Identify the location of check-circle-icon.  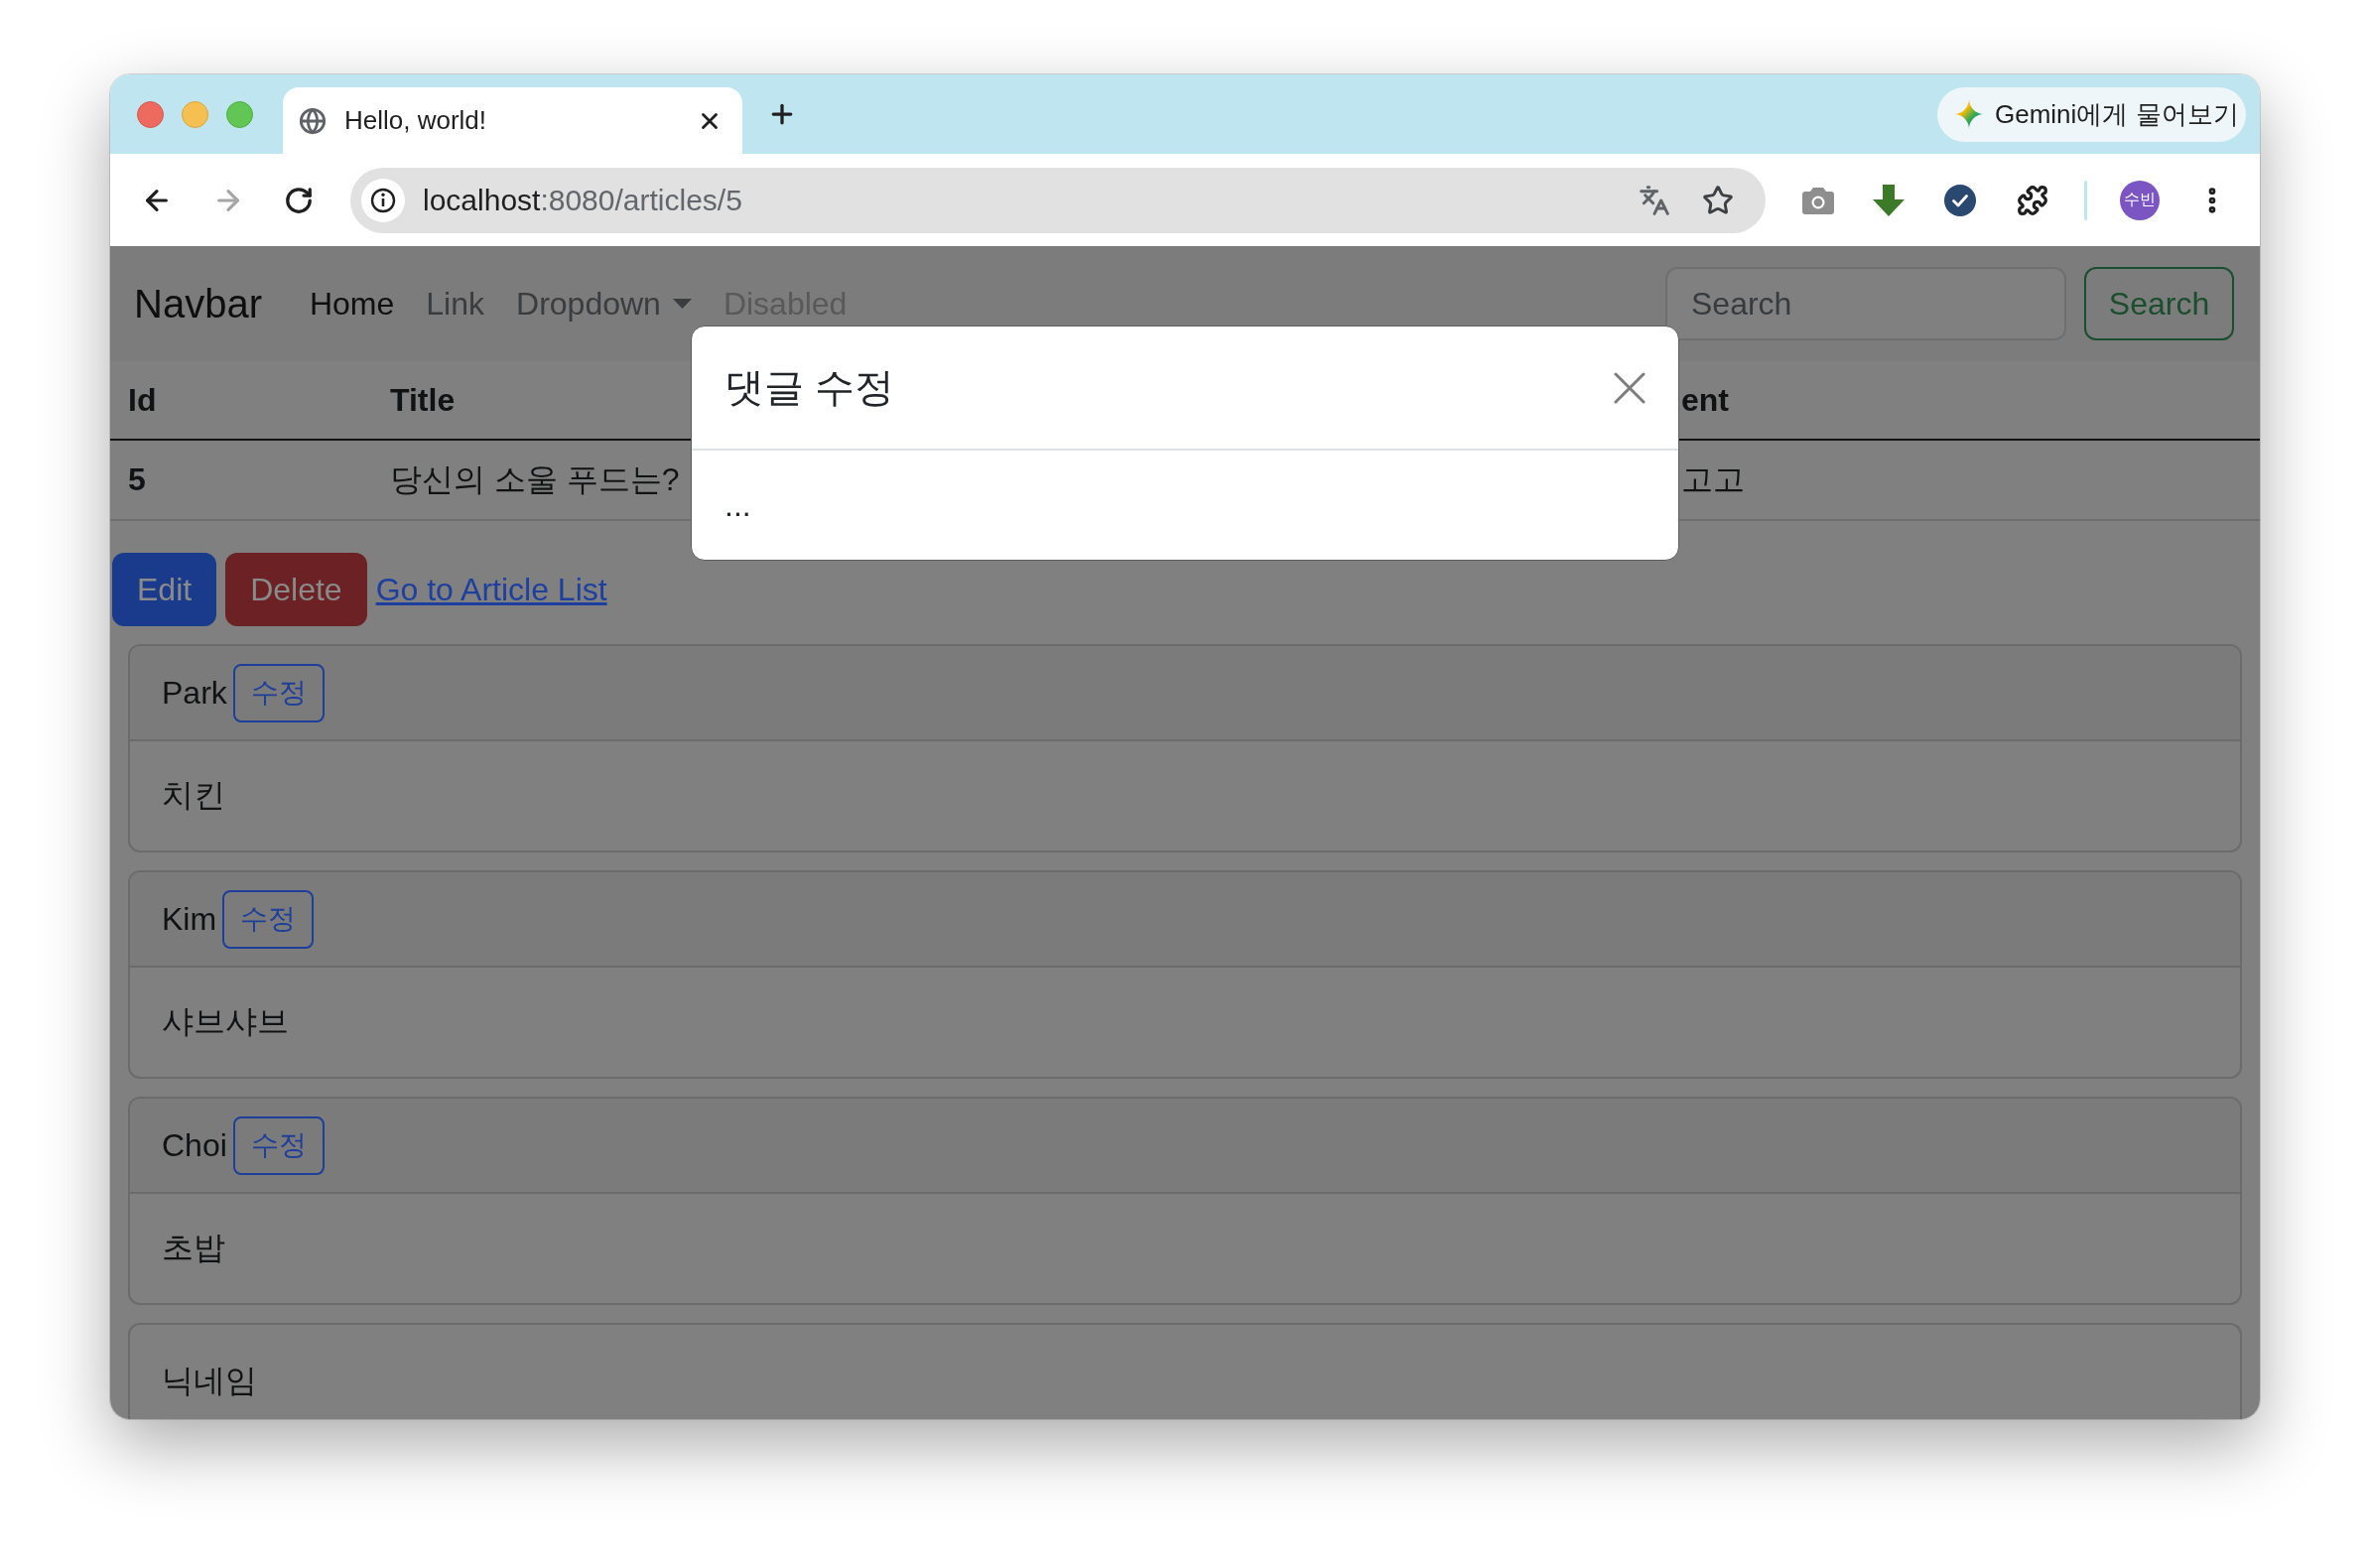
(1960, 200).